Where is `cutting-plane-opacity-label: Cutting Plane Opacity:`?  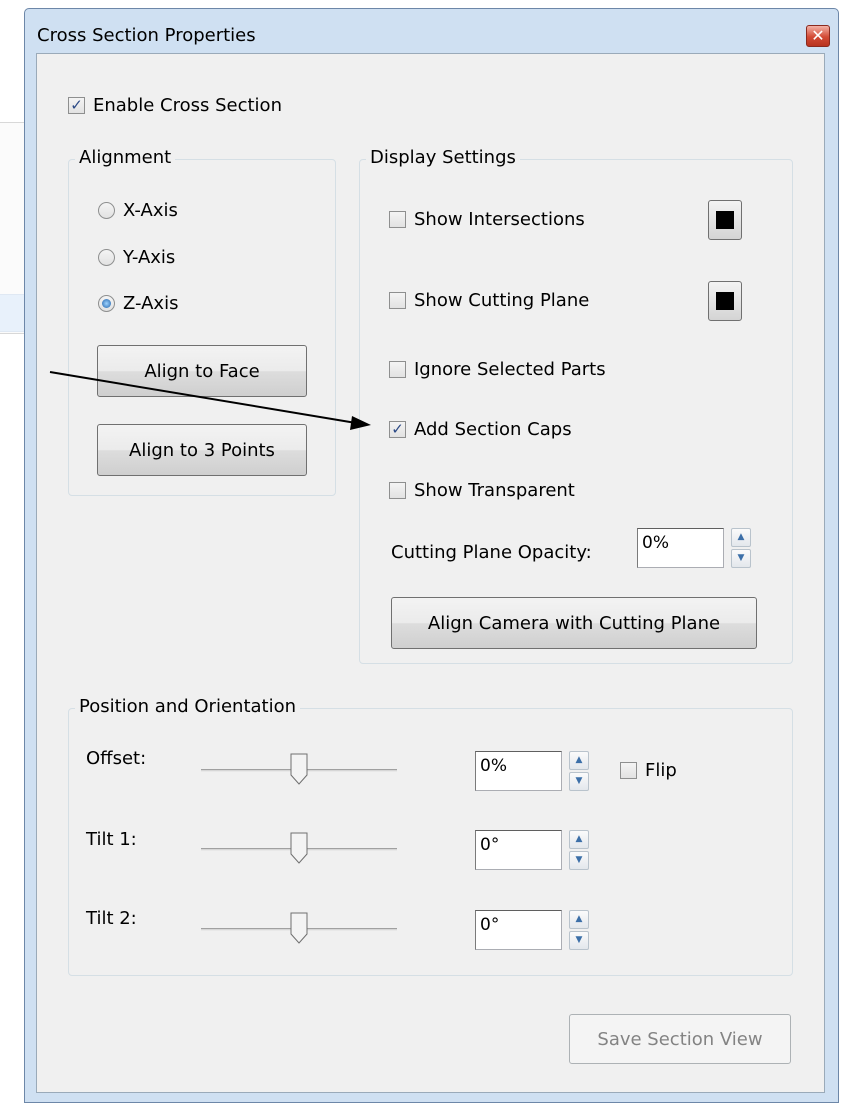 cutting-plane-opacity-label: Cutting Plane Opacity: is located at coordinates (491, 552).